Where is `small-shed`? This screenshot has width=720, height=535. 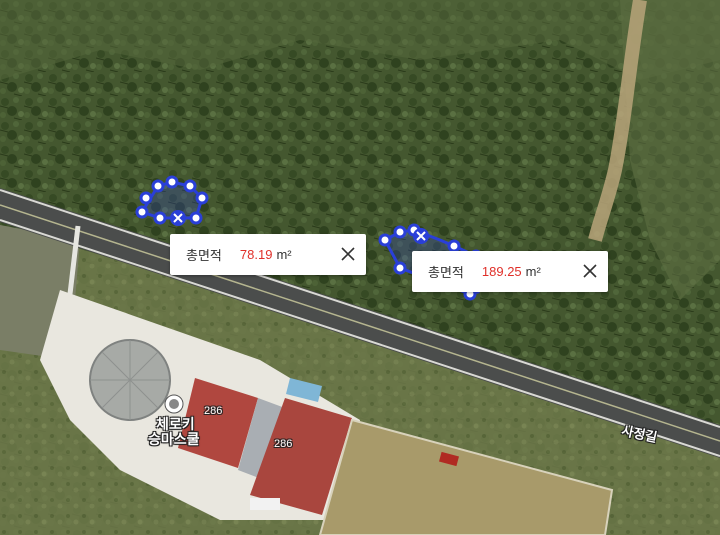 small-shed is located at coordinates (265, 504).